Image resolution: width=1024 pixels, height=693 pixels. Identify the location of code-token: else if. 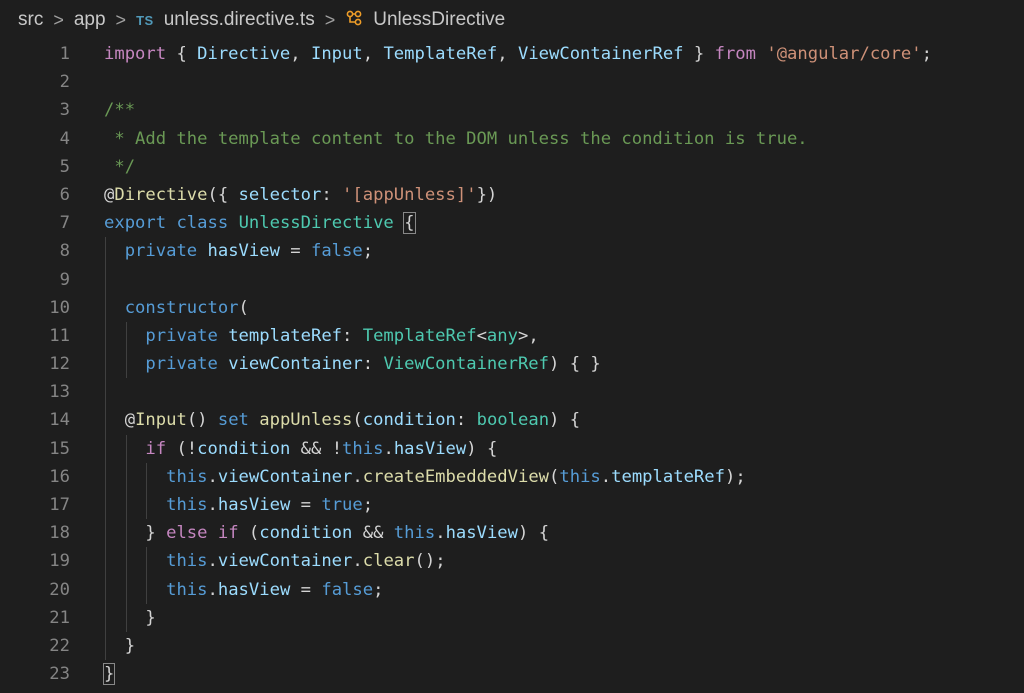
(202, 533).